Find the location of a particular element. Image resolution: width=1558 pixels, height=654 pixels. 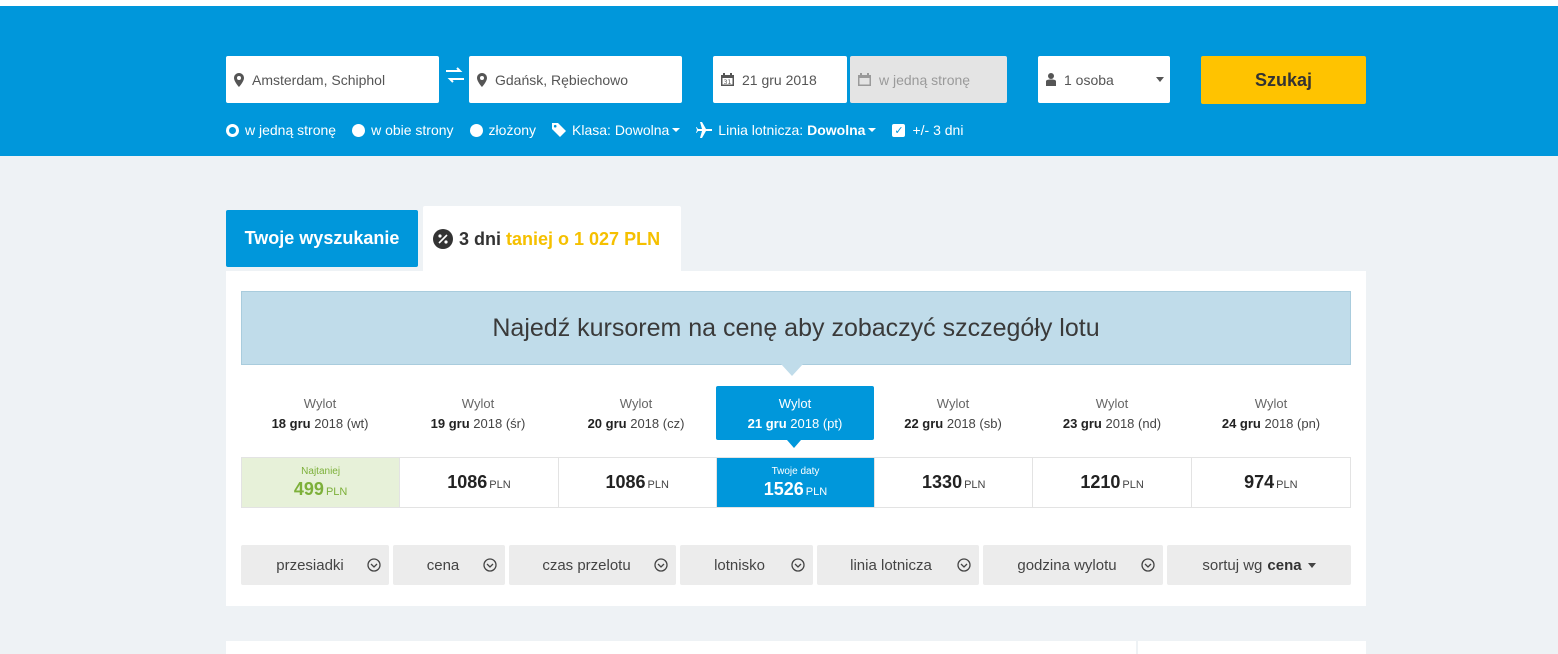

depart-date-value: 21 gru 2018 is located at coordinates (779, 79).